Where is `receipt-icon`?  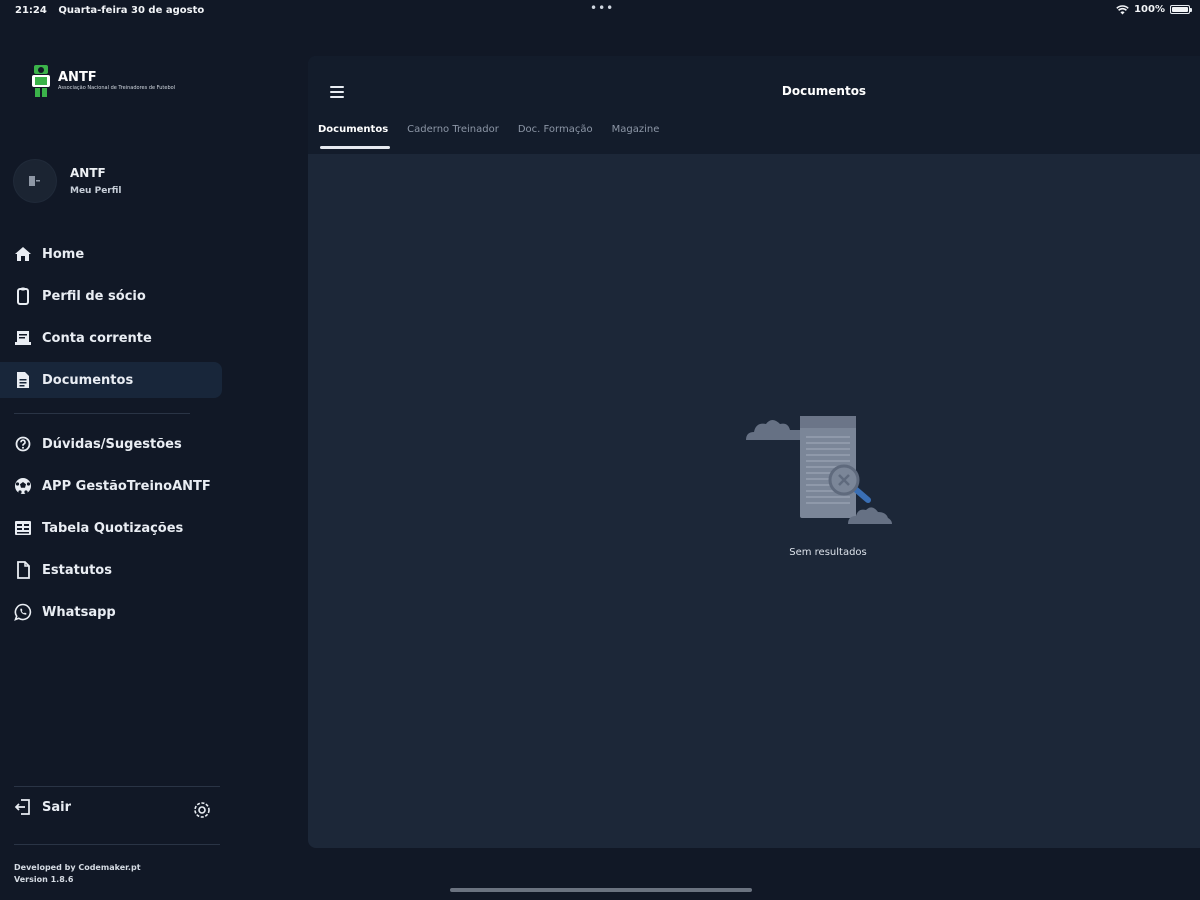 receipt-icon is located at coordinates (23, 338).